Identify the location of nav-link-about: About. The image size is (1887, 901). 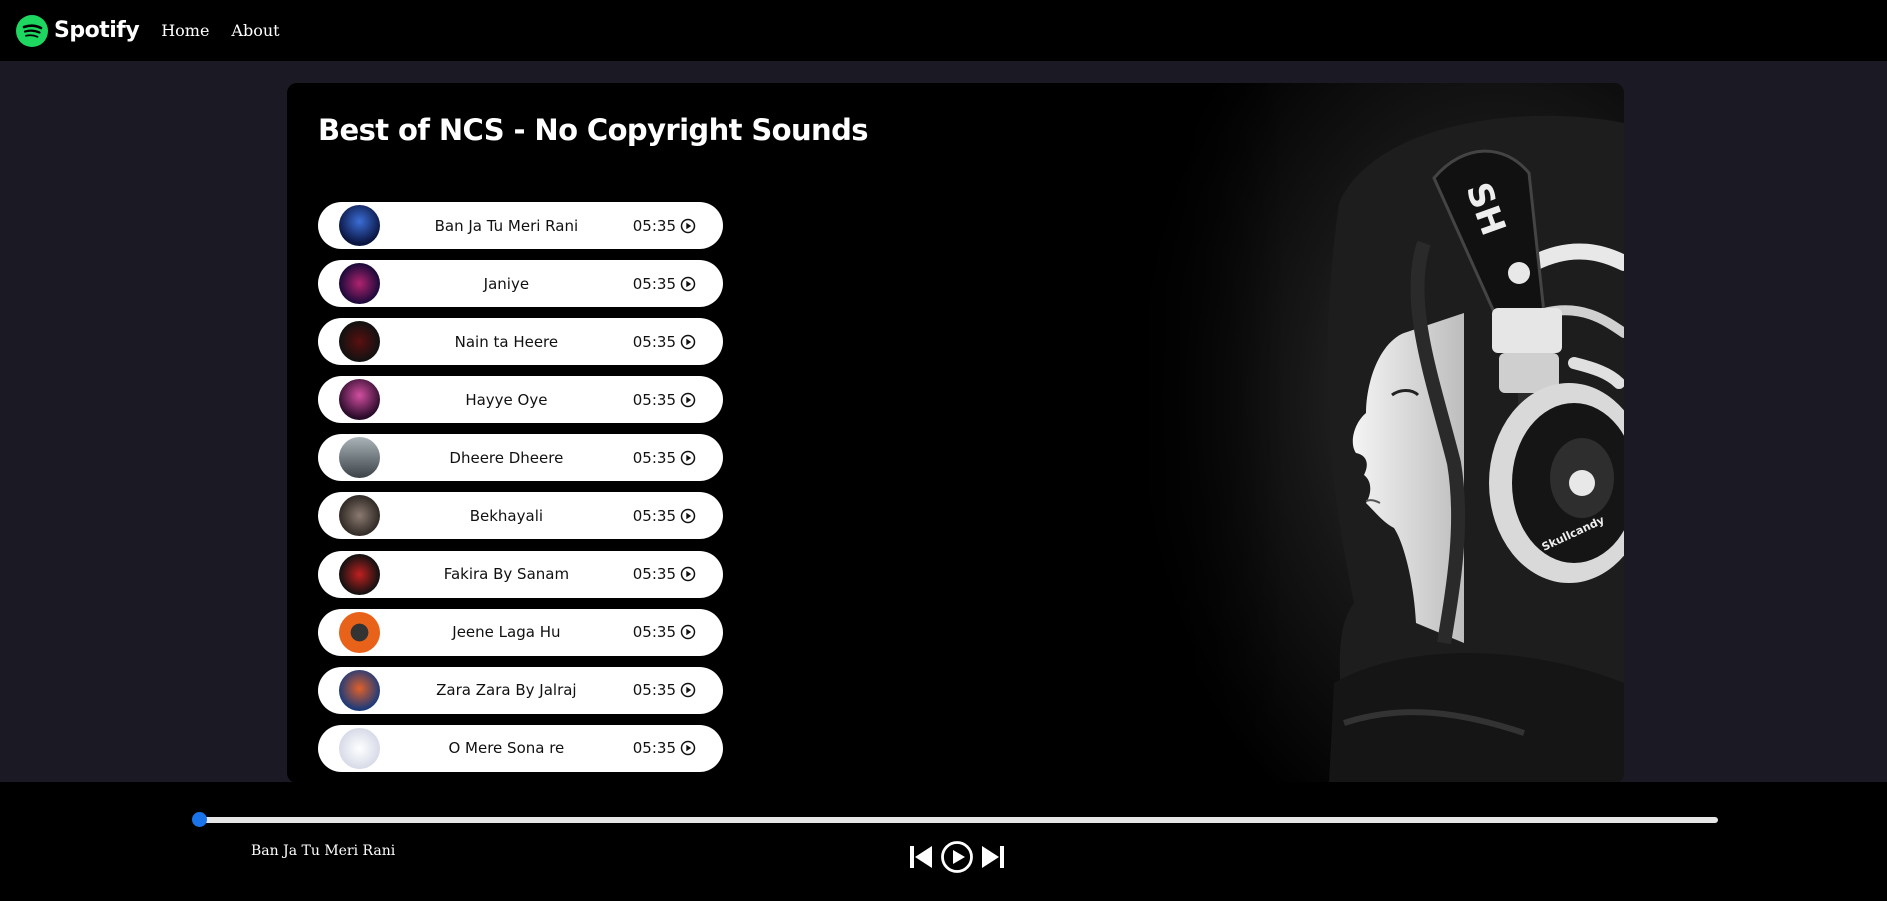
(255, 30).